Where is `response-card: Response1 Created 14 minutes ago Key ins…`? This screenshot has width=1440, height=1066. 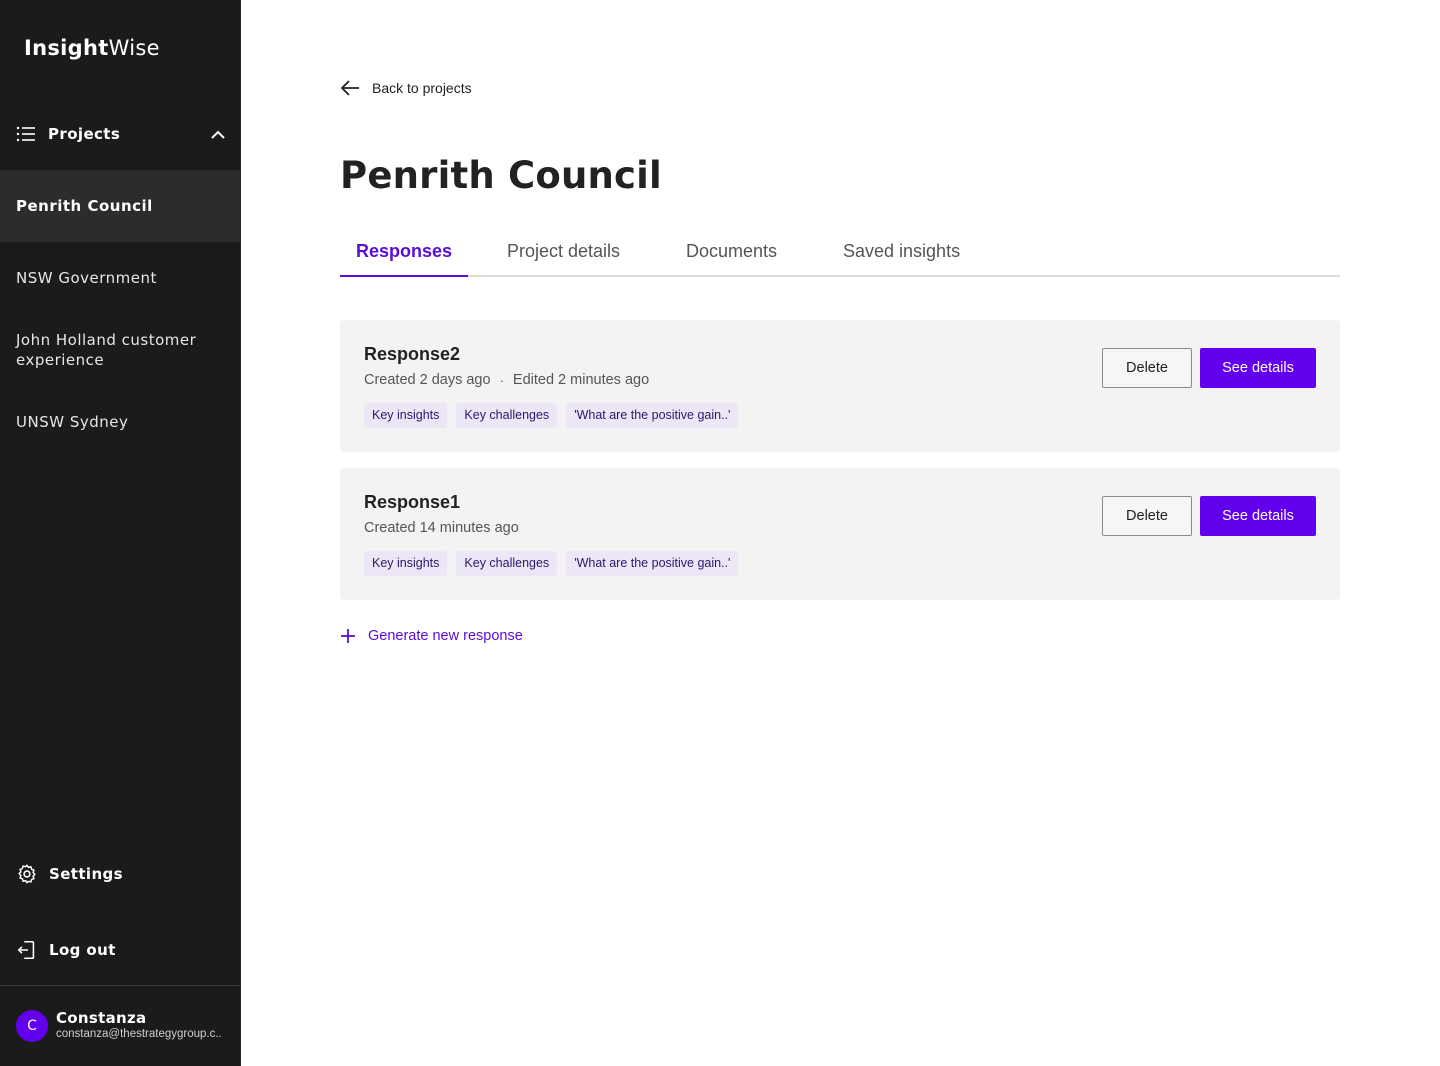 response-card: Response1 Created 14 minutes ago Key ins… is located at coordinates (840, 534).